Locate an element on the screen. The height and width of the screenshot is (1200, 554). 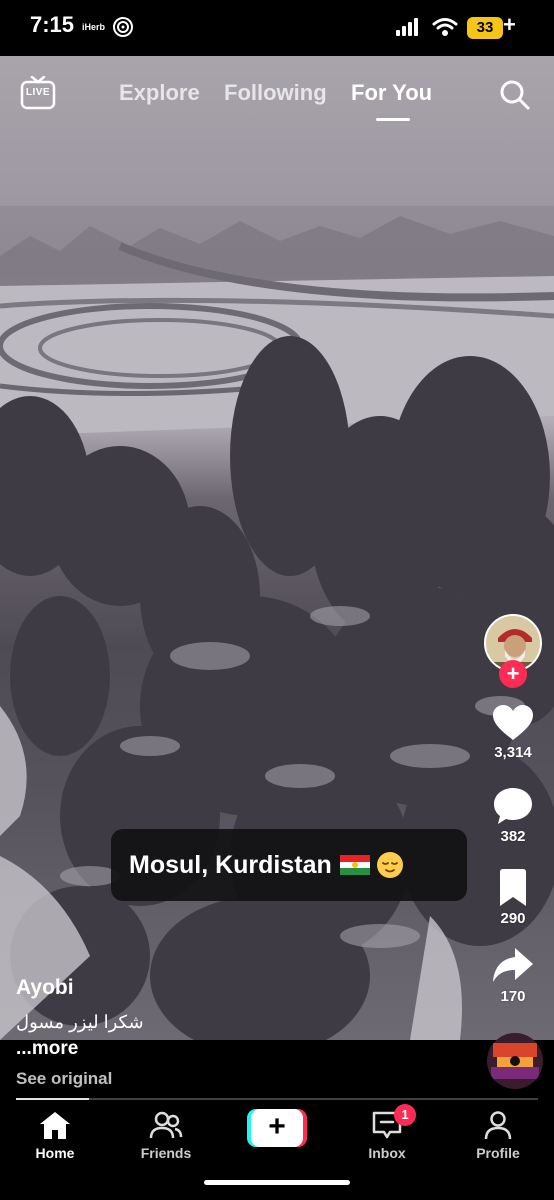
author-name: Ayobi is located at coordinates (45, 988).